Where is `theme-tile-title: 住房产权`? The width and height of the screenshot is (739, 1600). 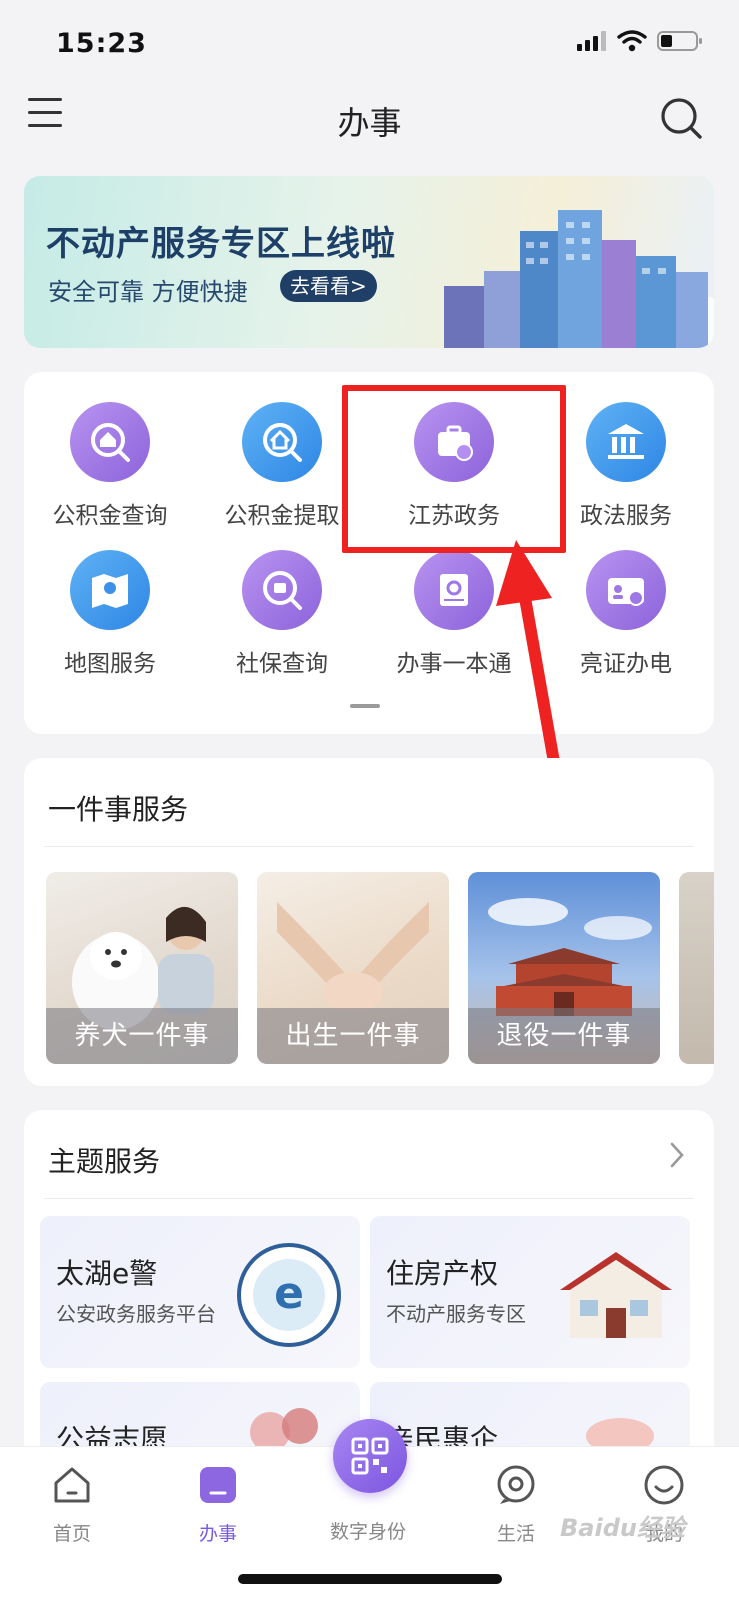
theme-tile-title: 住房产权 is located at coordinates (442, 1273).